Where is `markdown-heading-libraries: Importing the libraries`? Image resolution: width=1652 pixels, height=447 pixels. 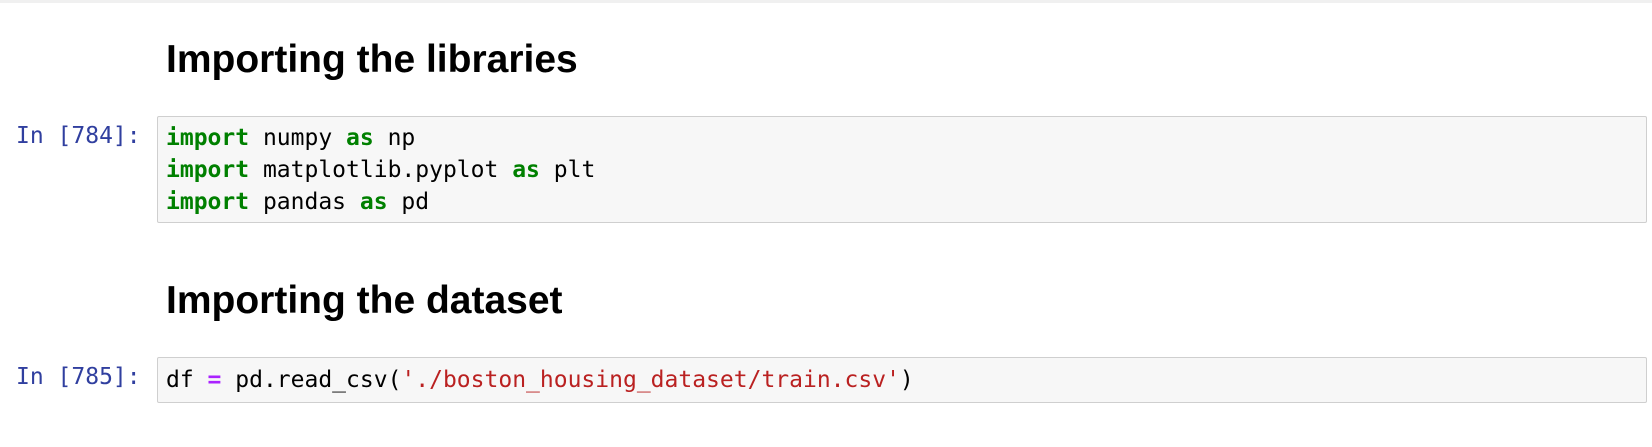 markdown-heading-libraries: Importing the libraries is located at coordinates (372, 59).